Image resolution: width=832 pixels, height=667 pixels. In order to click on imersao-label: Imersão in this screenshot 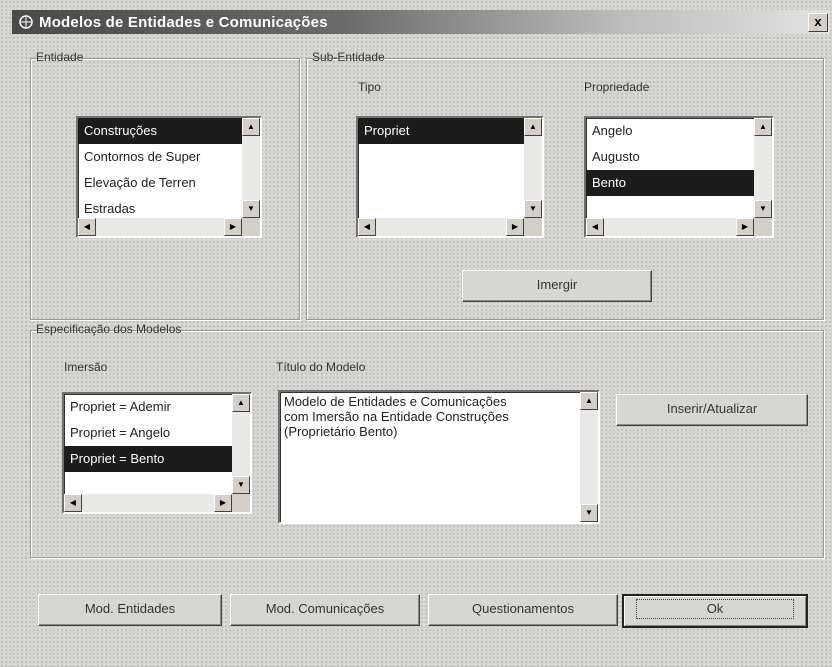, I will do `click(86, 367)`.